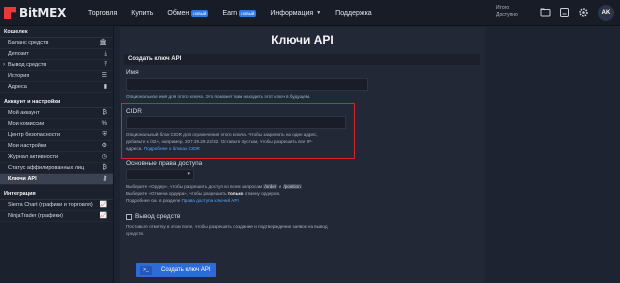 Image resolution: width=620 pixels, height=283 pixels. Describe the element at coordinates (50, 205) in the screenshot. I see `sidebar-item-label: Sierra Chart (графики и торговля)` at that location.